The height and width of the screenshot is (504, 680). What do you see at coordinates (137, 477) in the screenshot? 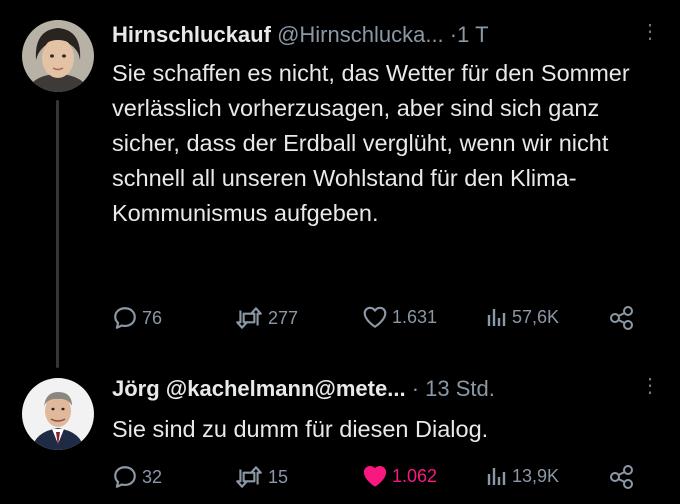
I see `reply-button: 32` at bounding box center [137, 477].